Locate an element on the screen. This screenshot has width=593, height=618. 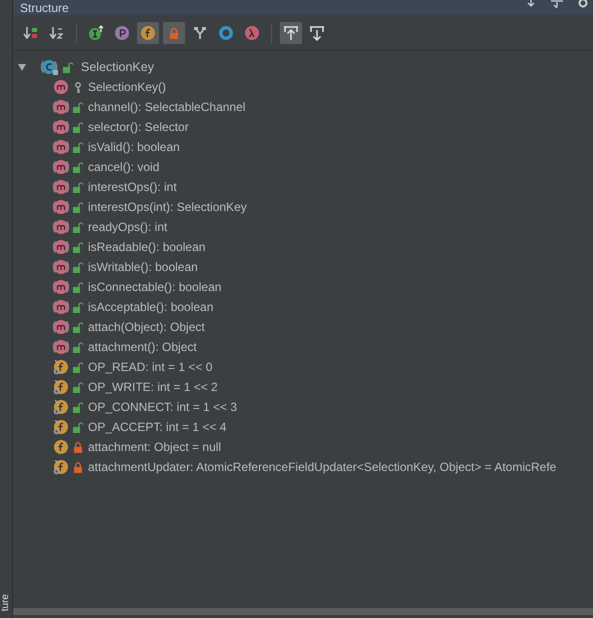
tree-item: isConnectable(): boolean is located at coordinates (155, 287).